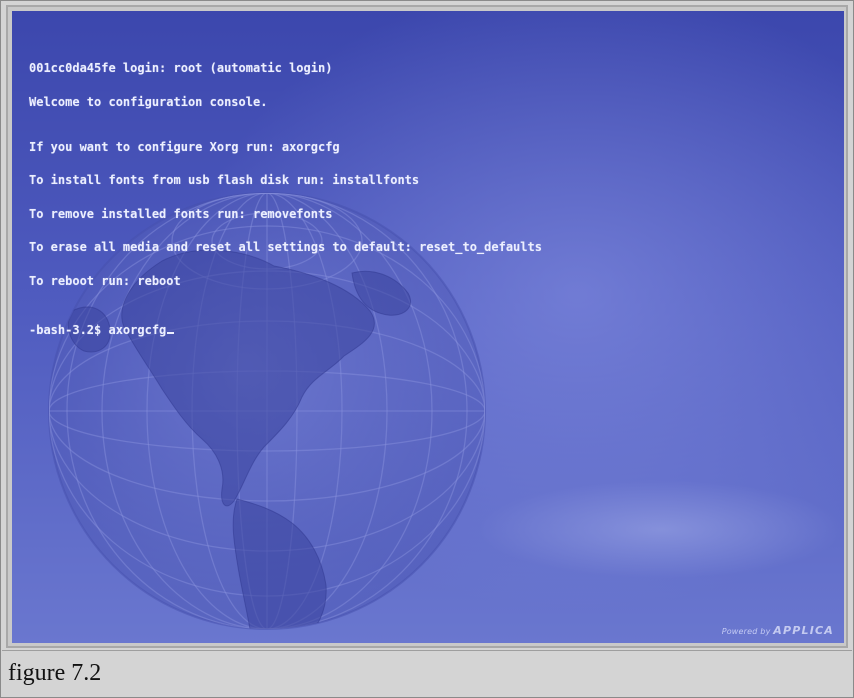 The width and height of the screenshot is (854, 698). I want to click on powered-by-logo: Powered by APPLICA, so click(778, 630).